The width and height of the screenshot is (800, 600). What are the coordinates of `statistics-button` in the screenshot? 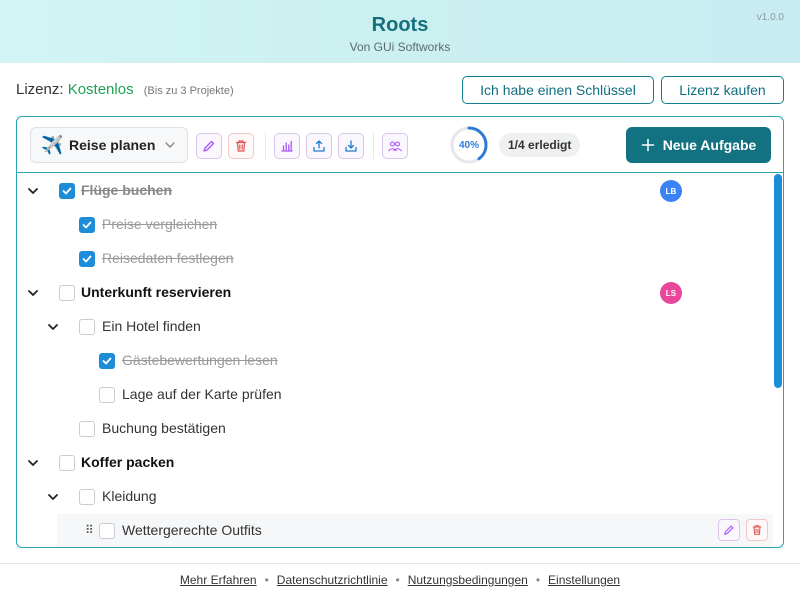 It's located at (287, 146).